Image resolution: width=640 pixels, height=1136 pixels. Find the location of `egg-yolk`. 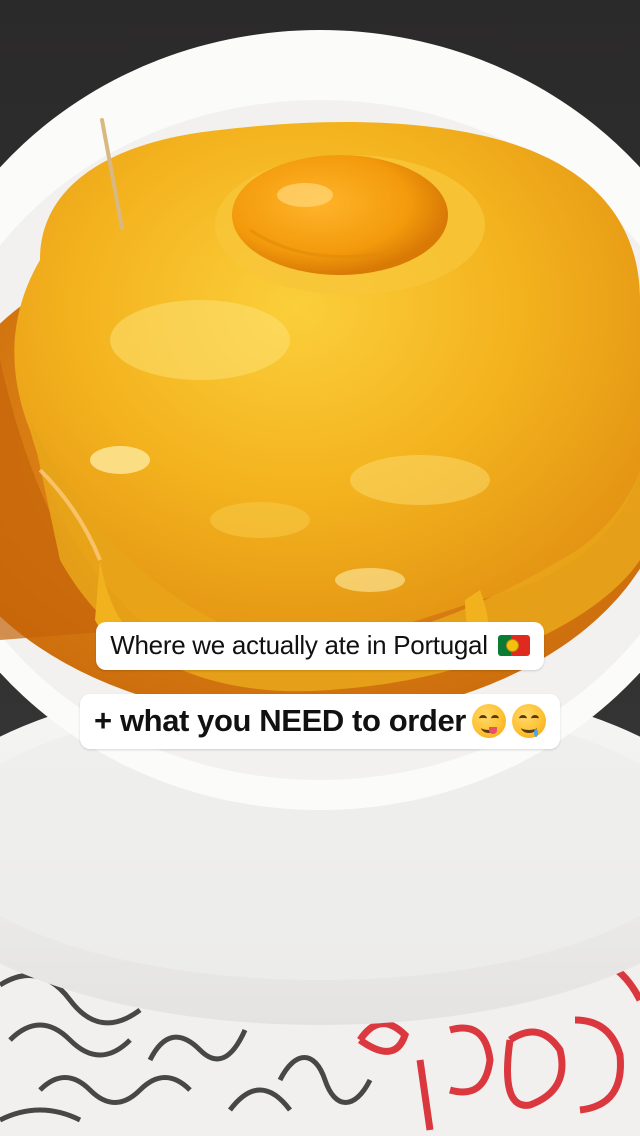

egg-yolk is located at coordinates (350, 225).